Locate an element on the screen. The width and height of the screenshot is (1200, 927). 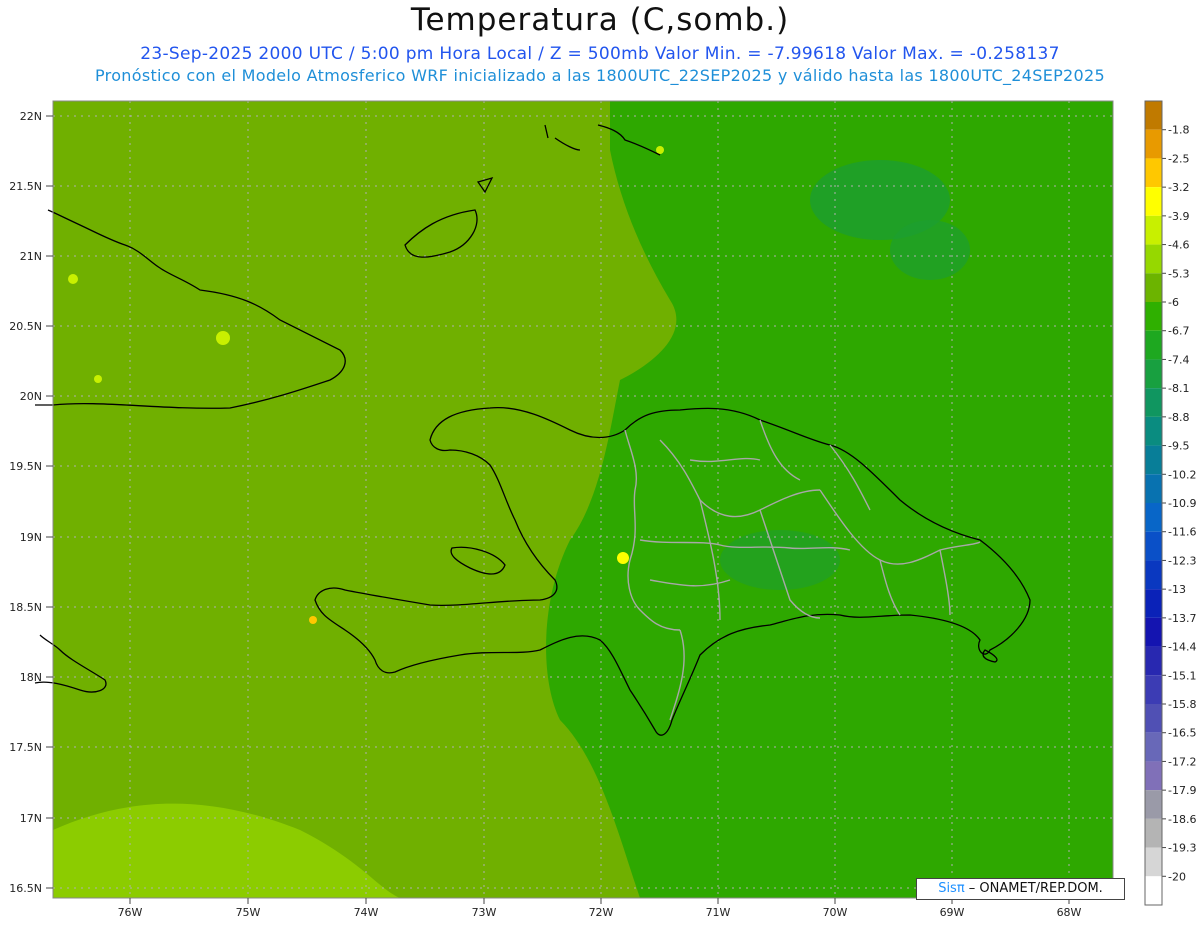
lon-tick-label: 72W is located at coordinates (601, 912).